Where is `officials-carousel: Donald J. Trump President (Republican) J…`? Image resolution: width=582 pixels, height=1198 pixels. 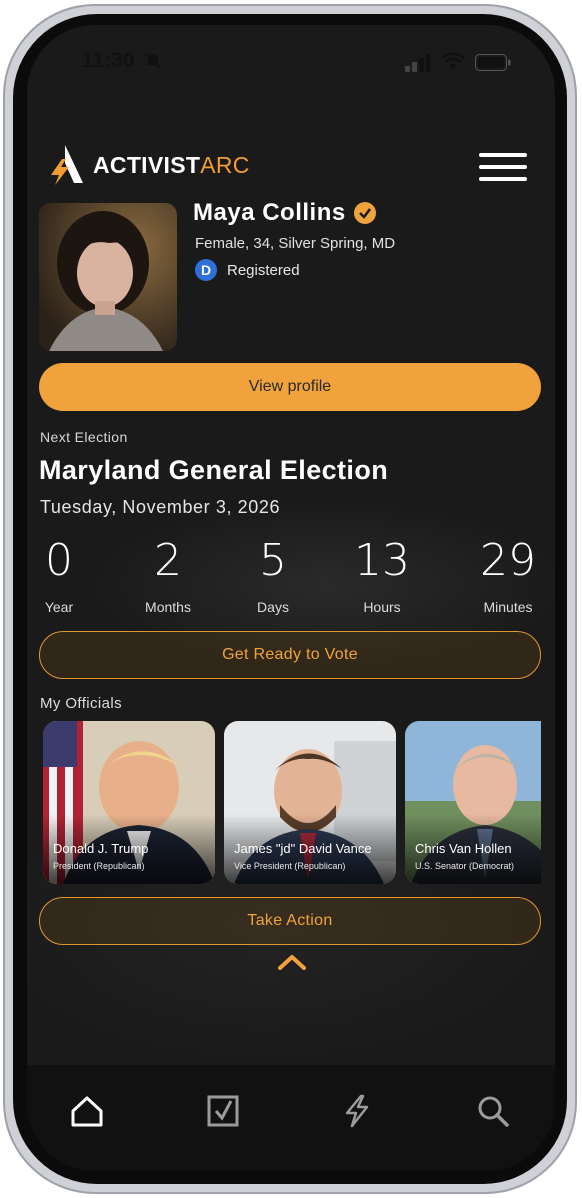 officials-carousel: Donald J. Trump President (Republican) J… is located at coordinates (292, 803).